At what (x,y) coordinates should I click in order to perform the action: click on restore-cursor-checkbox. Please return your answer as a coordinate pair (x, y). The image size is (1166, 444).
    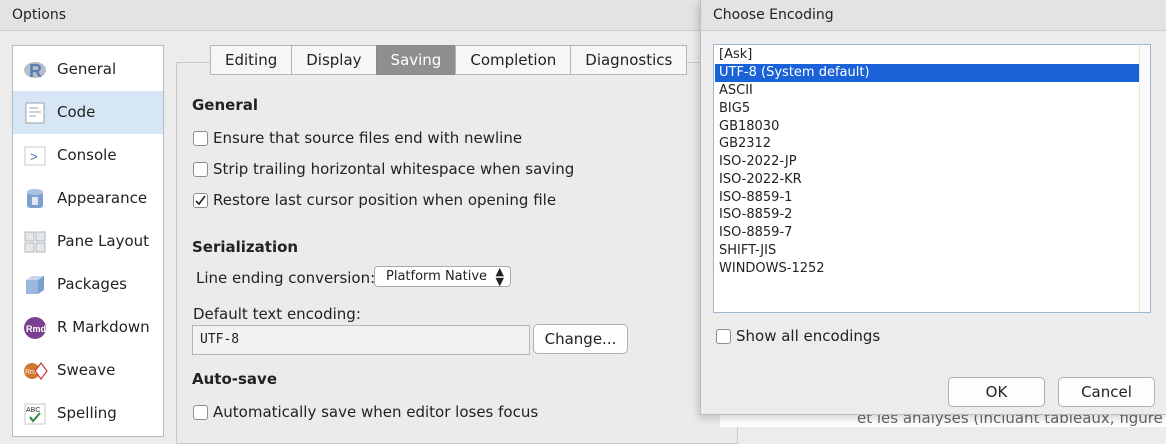
    Looking at the image, I should click on (200, 200).